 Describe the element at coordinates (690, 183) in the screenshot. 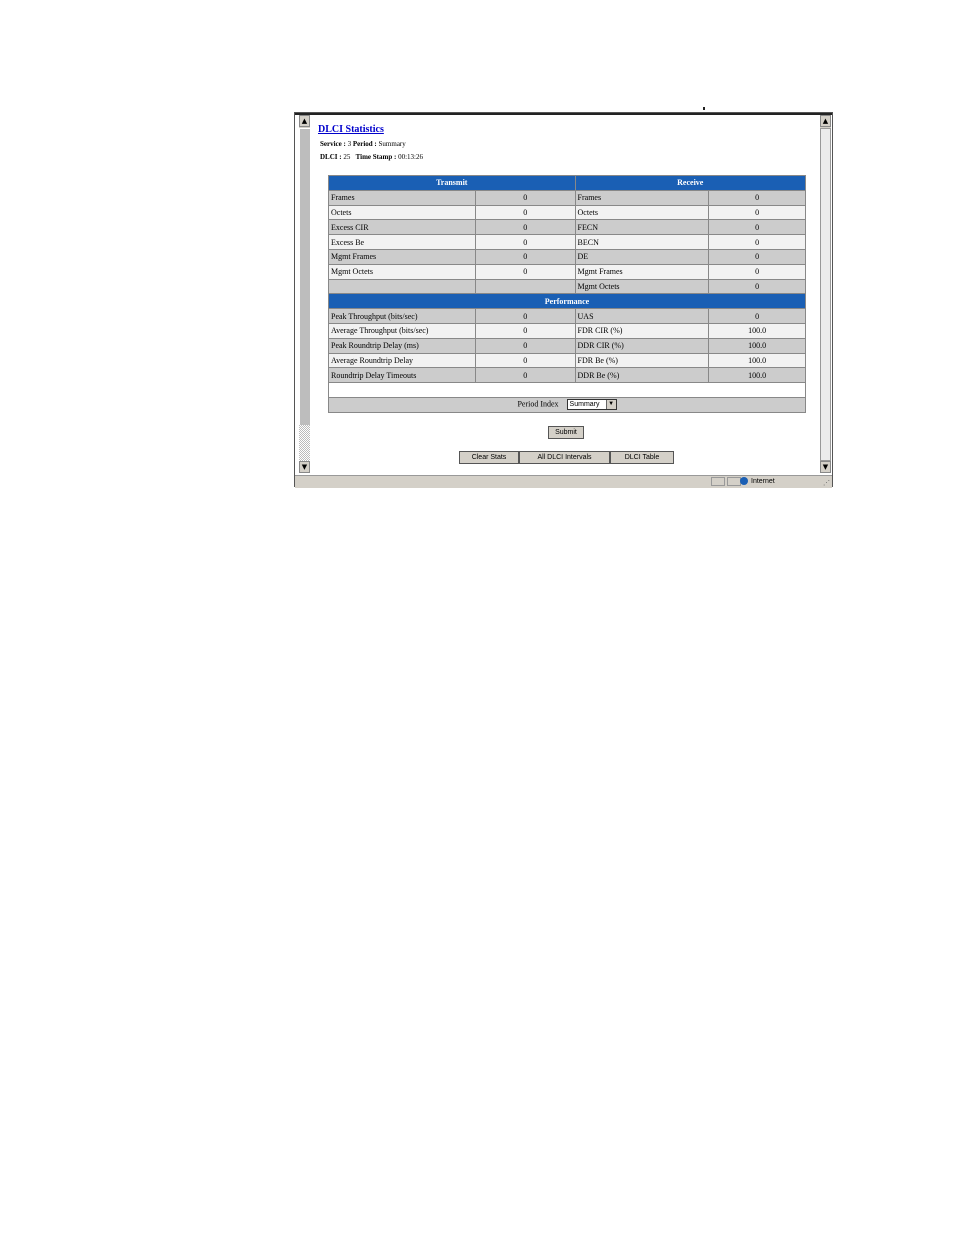

I see `receive-header: Receive` at that location.